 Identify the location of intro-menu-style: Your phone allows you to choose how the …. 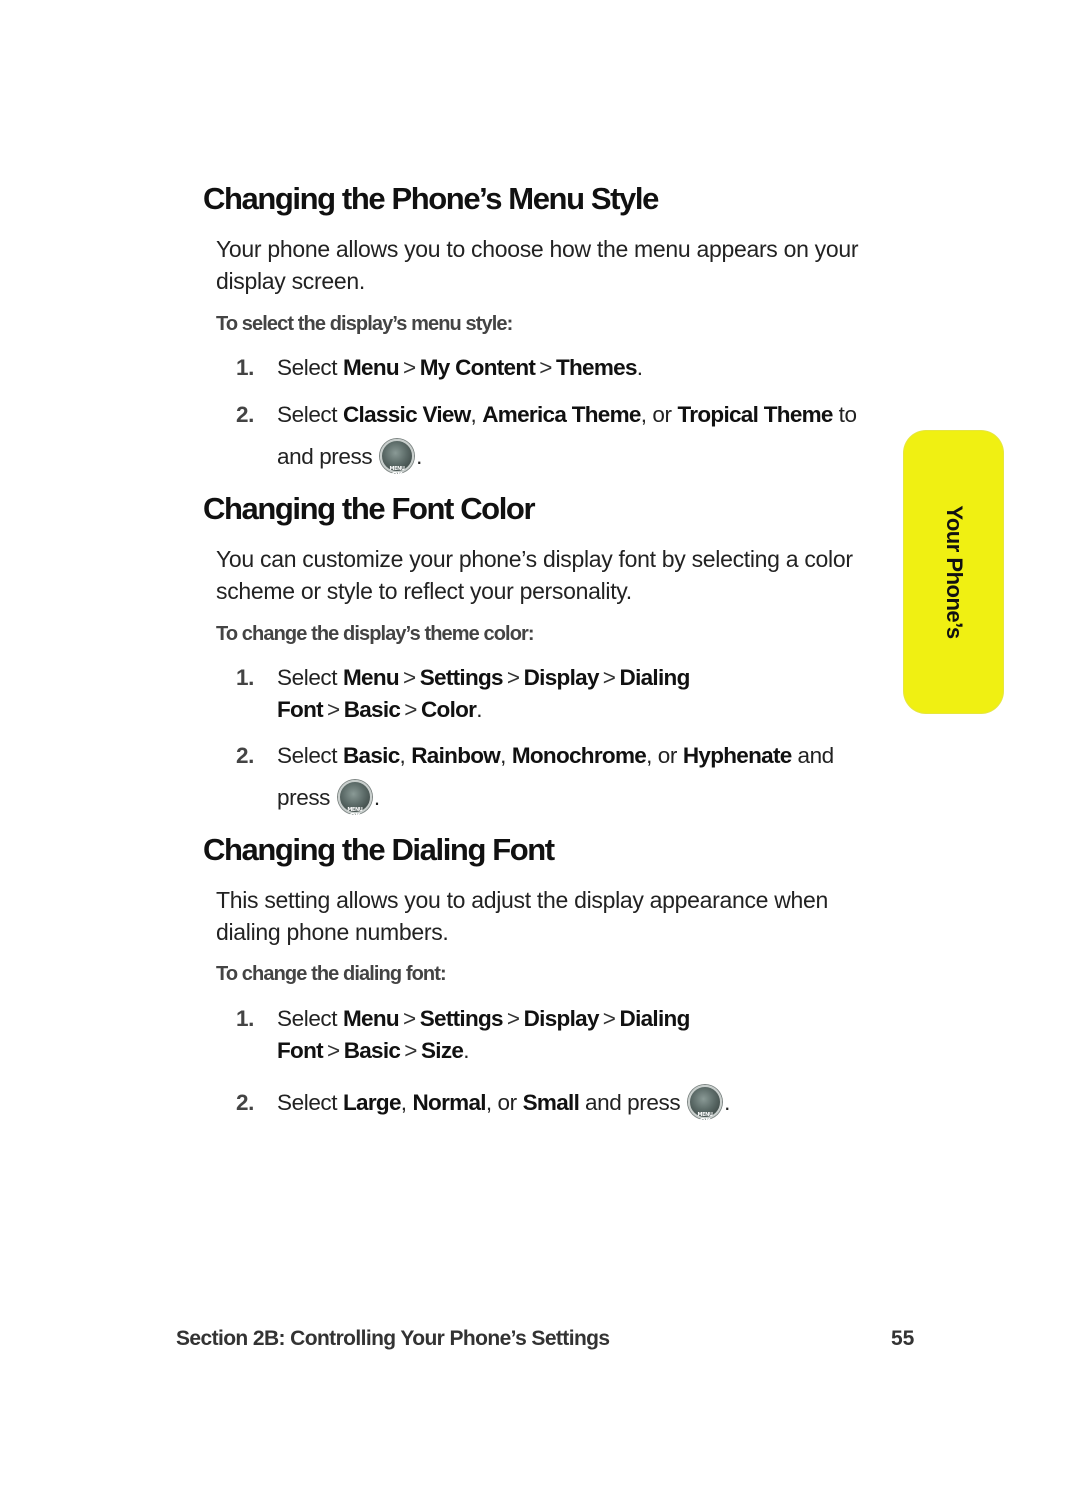
(537, 265).